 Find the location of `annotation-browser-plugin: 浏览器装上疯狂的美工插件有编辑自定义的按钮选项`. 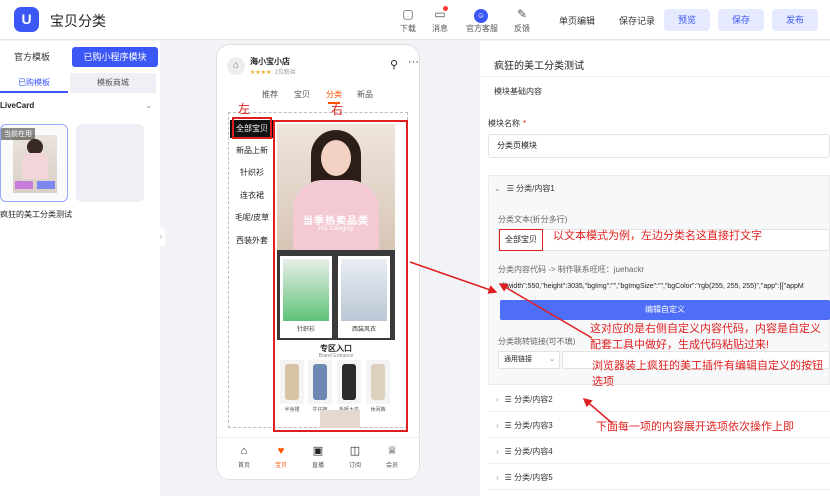

annotation-browser-plugin: 浏览器装上疯狂的美工插件有编辑自定义的按钮选项 is located at coordinates (707, 374).